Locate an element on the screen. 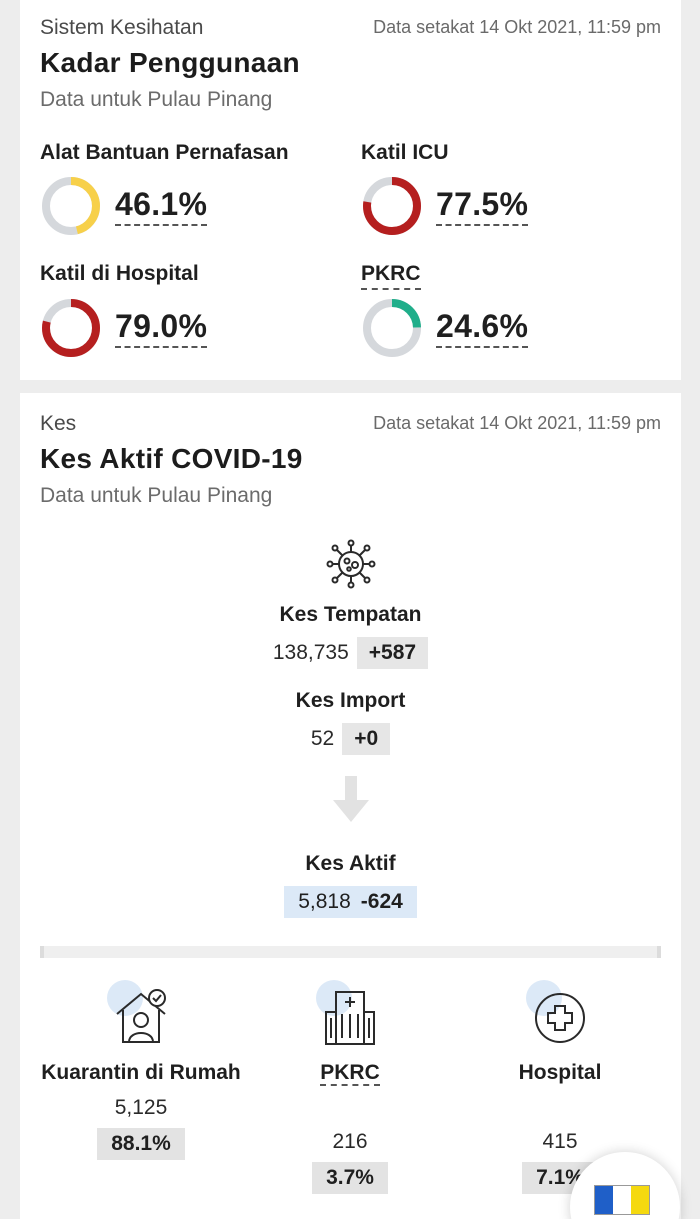 The image size is (700, 1219). hospital-label: Hospital is located at coordinates (560, 1072).